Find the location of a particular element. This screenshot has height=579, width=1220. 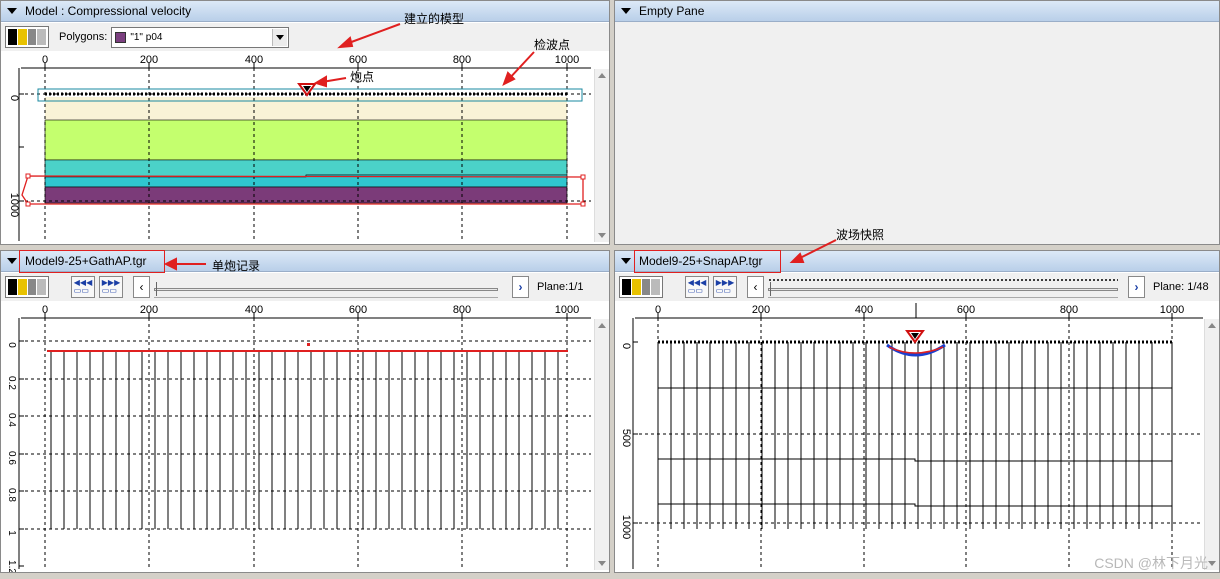

gather-toolbar: ◀◀◀ ▭▭ ▶▶▶ ▭▭ ‹ › Plane:1/1 is located at coordinates (305, 287).